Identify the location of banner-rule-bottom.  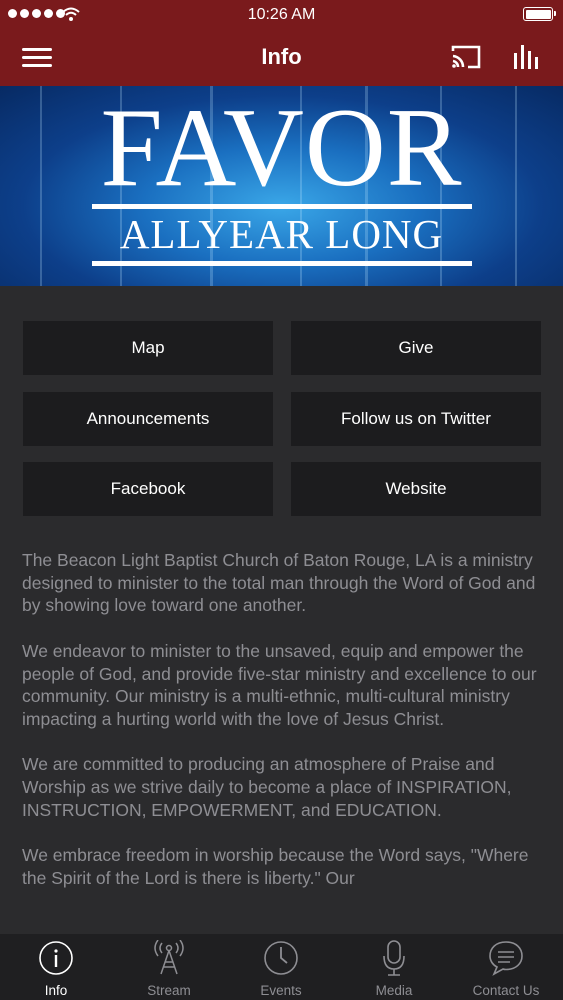
(282, 263).